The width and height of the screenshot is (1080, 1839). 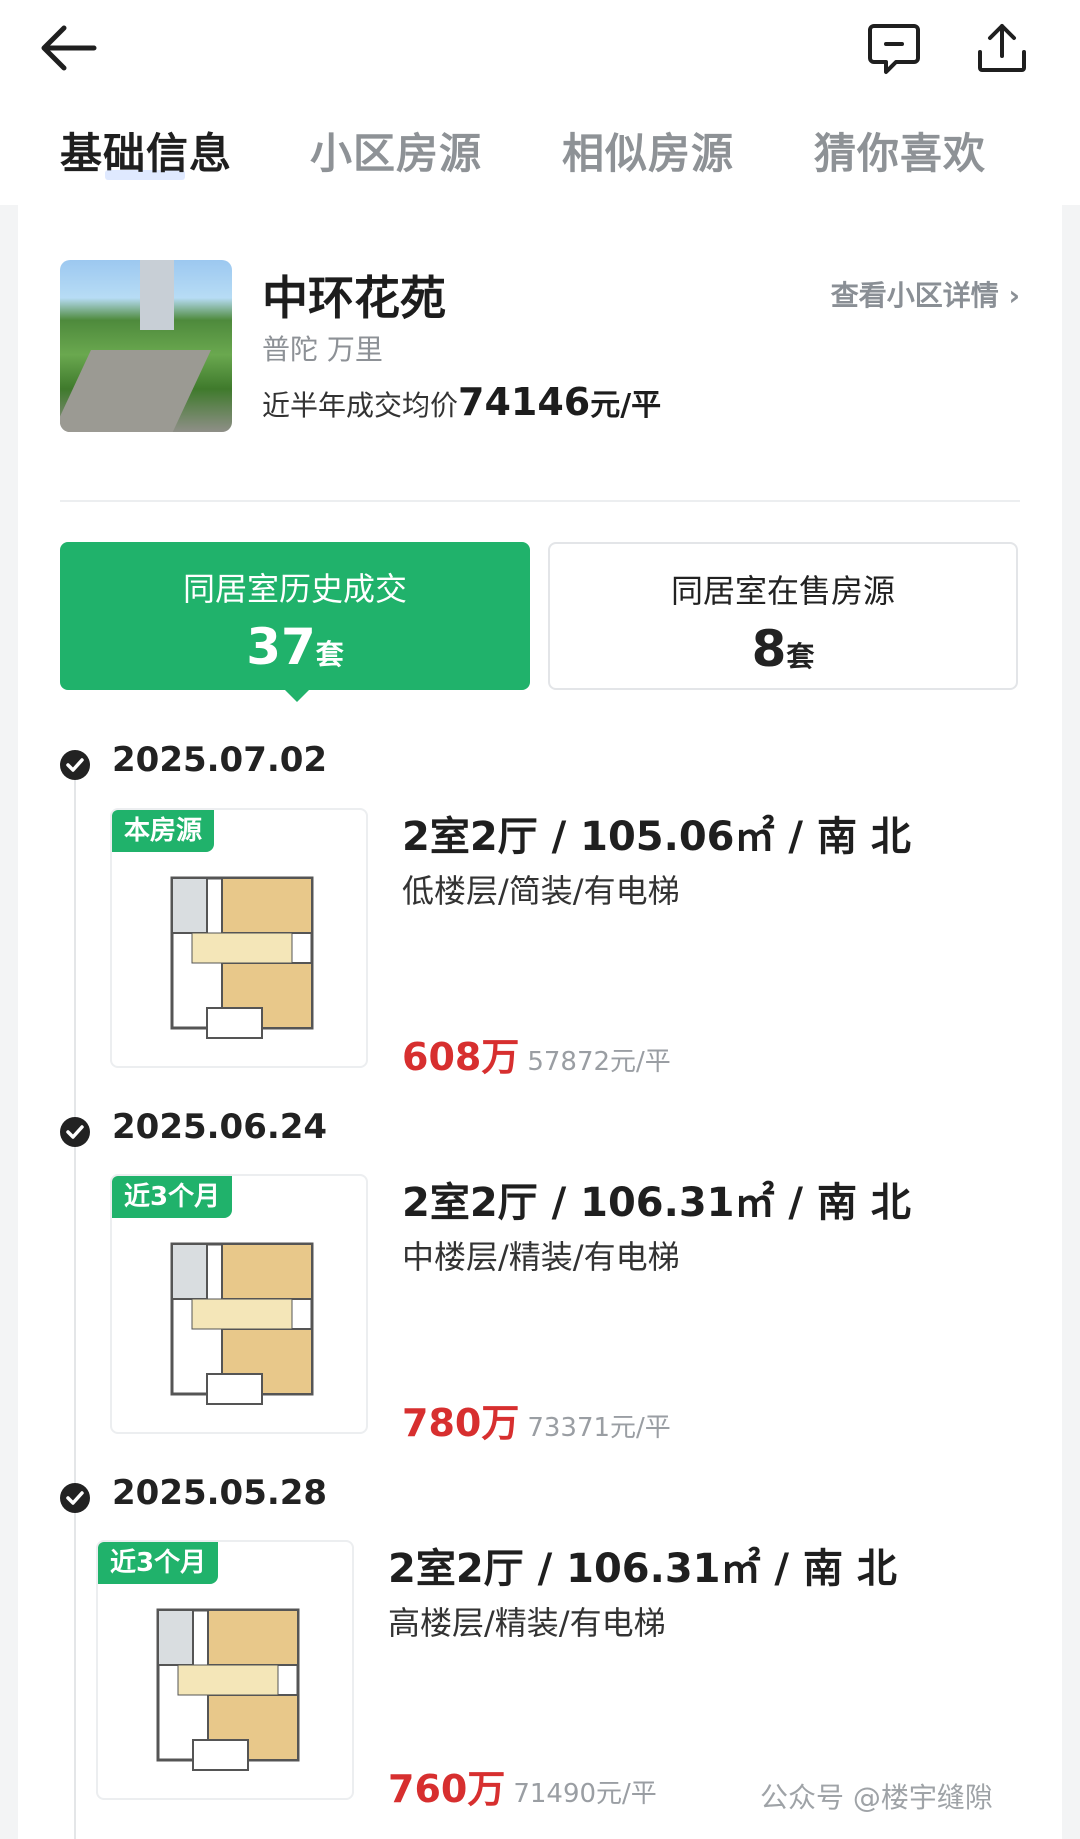 I want to click on listing-details: 高楼层/精装/有电梯, so click(x=527, y=1623).